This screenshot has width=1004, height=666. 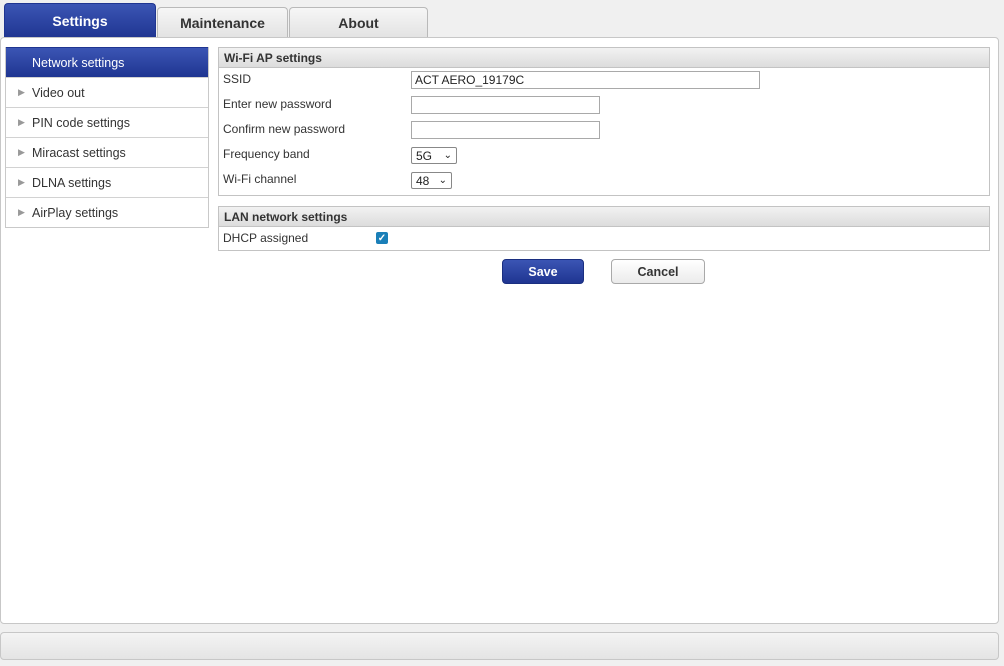 I want to click on sidebar-item-label: Network settings, so click(x=78, y=62).